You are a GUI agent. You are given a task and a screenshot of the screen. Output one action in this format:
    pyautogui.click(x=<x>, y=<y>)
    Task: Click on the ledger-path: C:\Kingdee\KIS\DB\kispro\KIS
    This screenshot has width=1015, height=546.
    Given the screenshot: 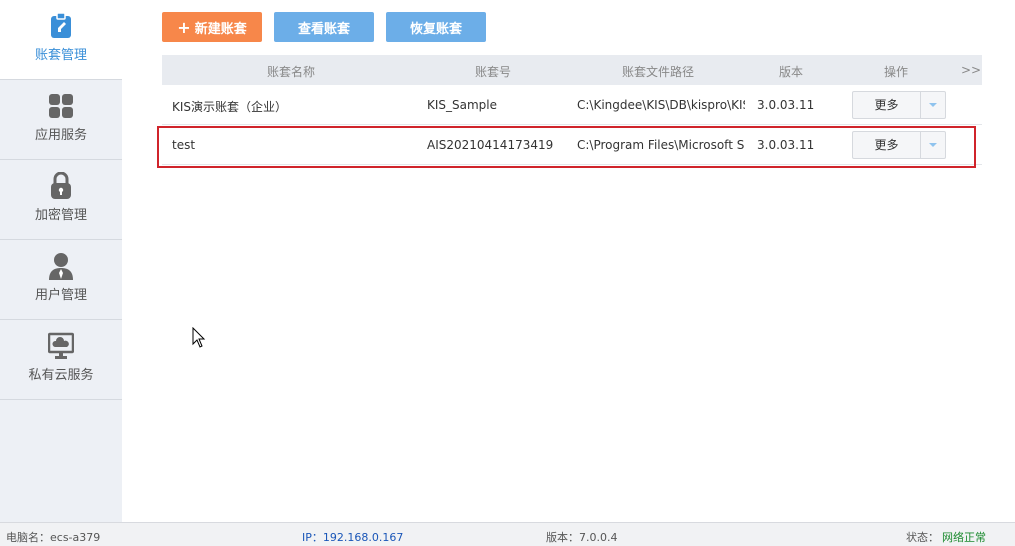 What is the action you would take?
    pyautogui.click(x=661, y=105)
    